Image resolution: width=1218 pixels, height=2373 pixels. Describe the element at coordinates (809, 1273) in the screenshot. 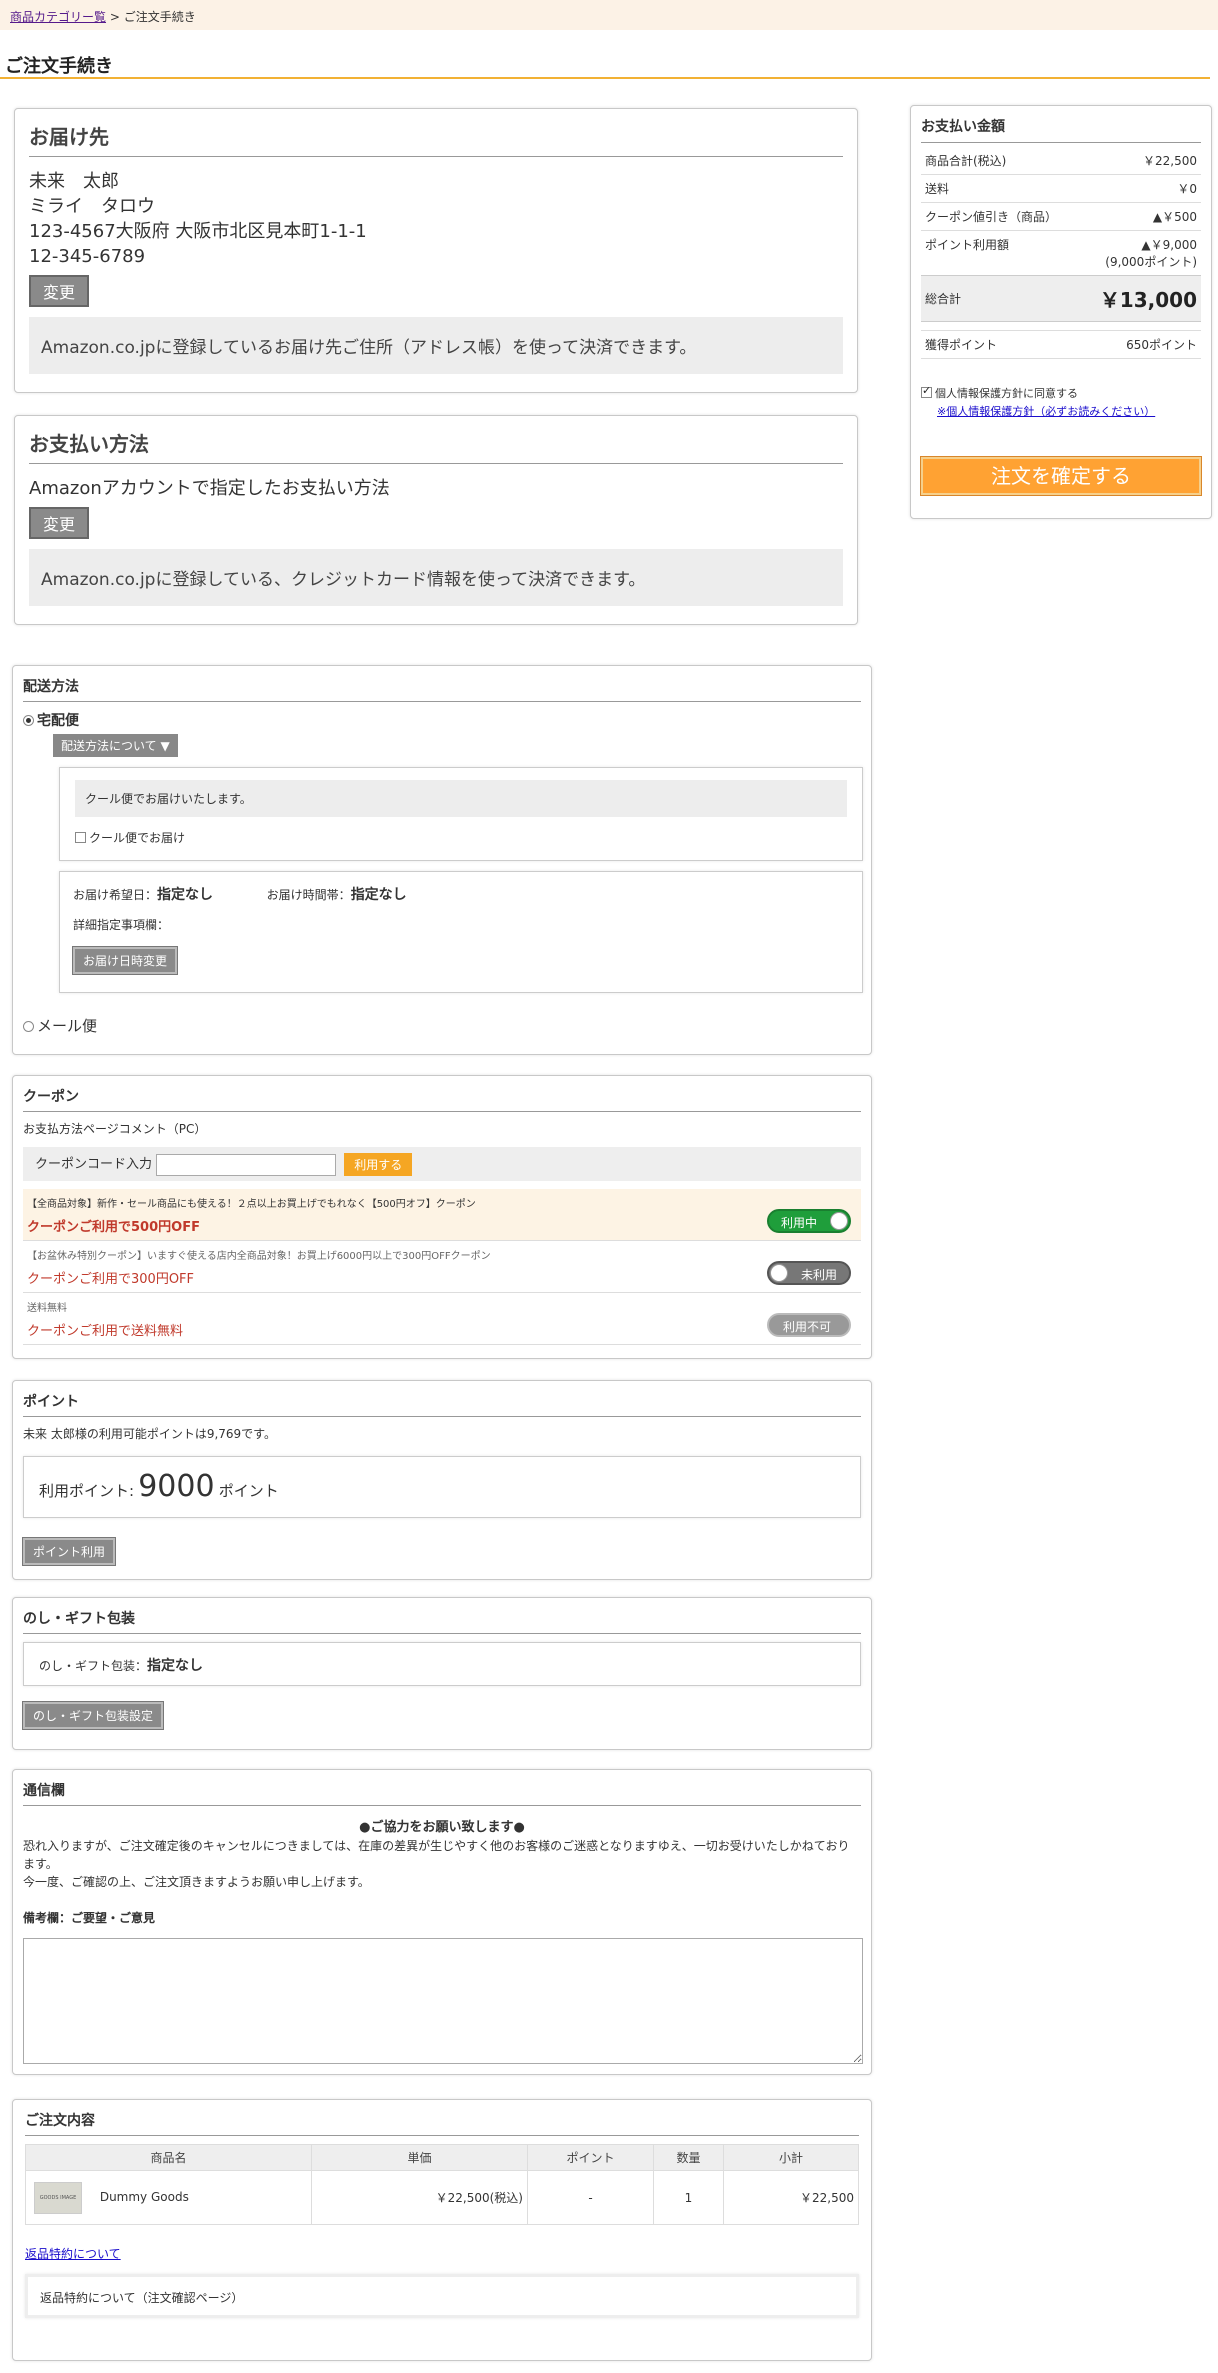

I see `coupon-toggle-off: 未利用` at that location.